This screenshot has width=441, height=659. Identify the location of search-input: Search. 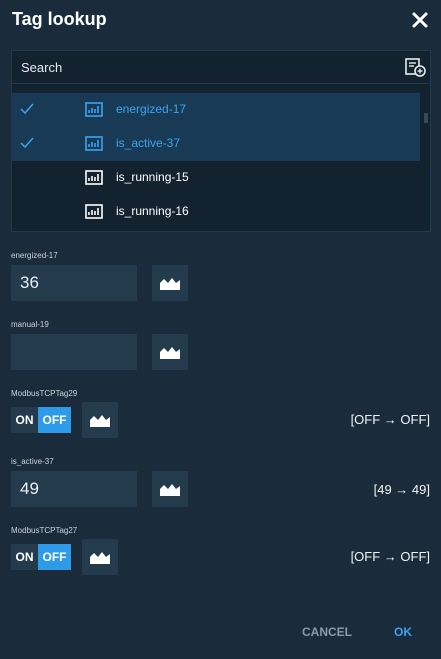
(41, 67).